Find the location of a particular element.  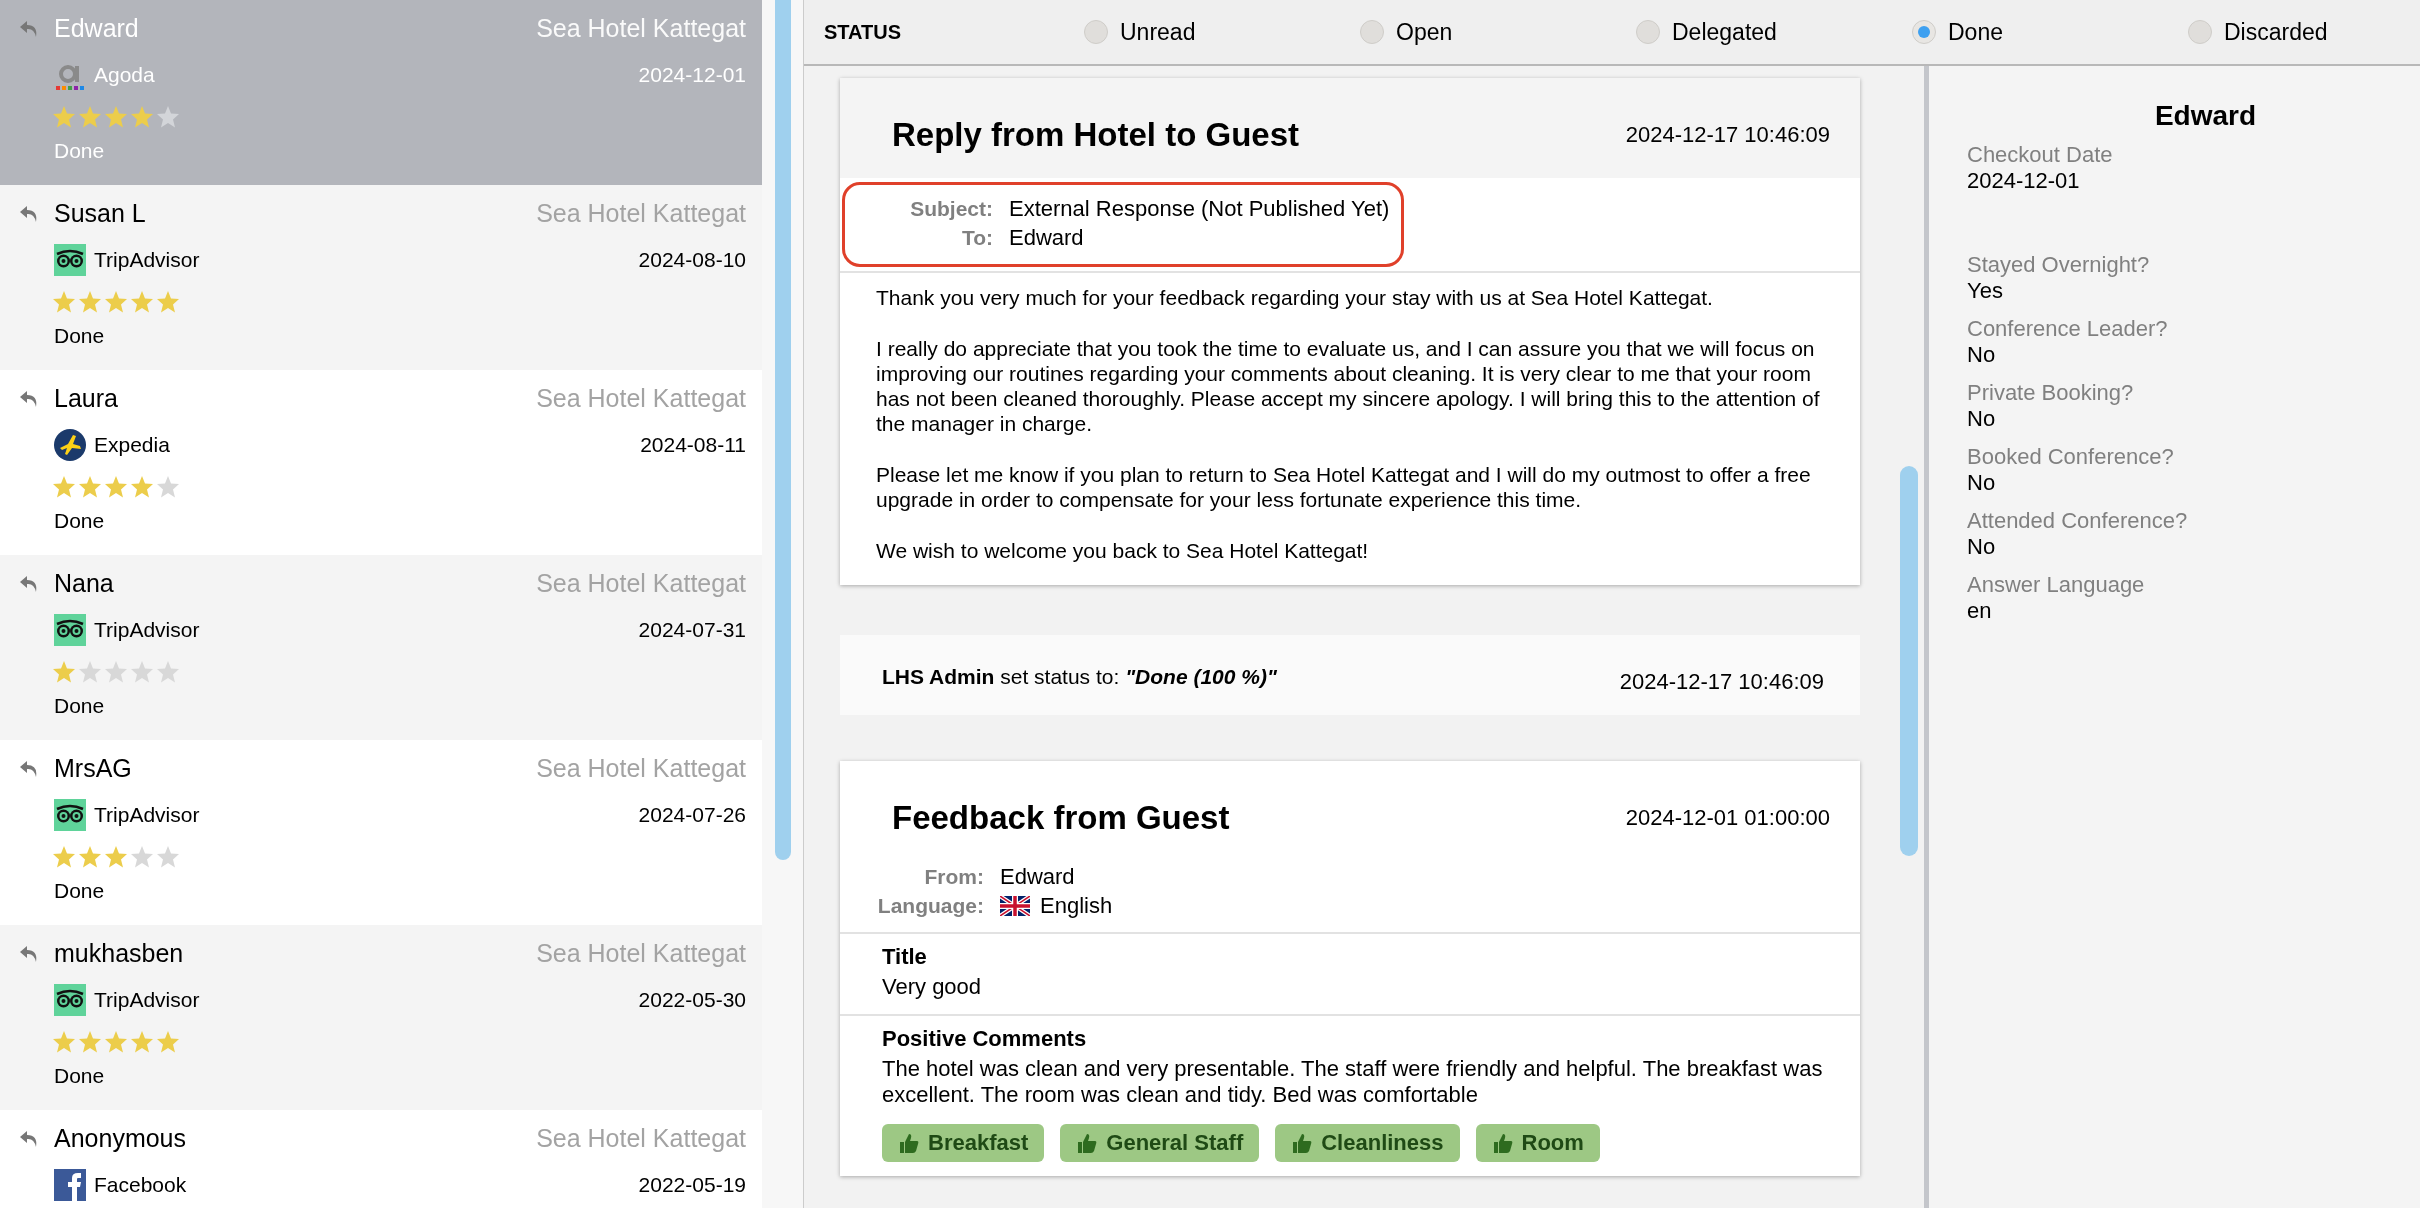

paragraph: Thank you very much for your feedback regarding your stay with us at Sea Hotel Kattegat. is located at coordinates (1295, 297).